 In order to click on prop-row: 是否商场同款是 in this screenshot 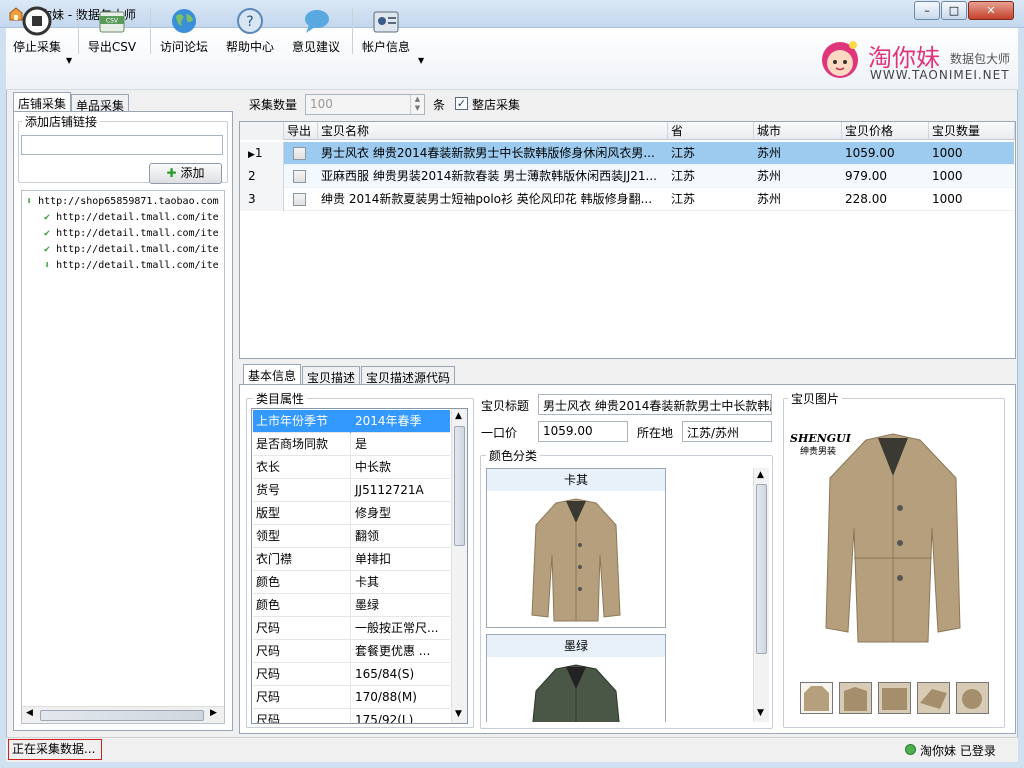, I will do `click(351, 444)`.